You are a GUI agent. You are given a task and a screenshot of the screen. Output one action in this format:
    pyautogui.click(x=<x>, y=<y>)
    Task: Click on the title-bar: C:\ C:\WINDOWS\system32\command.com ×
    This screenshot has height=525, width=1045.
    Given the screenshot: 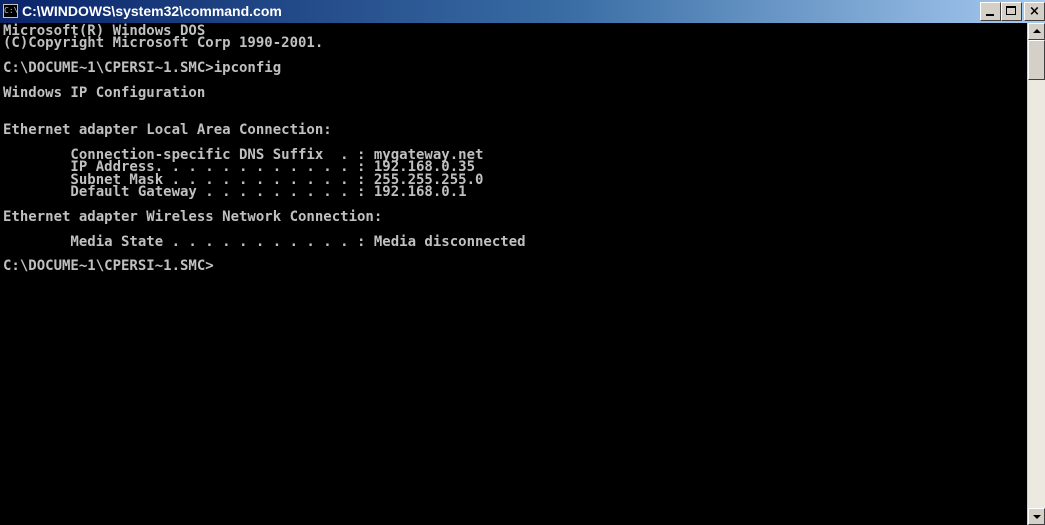 What is the action you would take?
    pyautogui.click(x=522, y=11)
    